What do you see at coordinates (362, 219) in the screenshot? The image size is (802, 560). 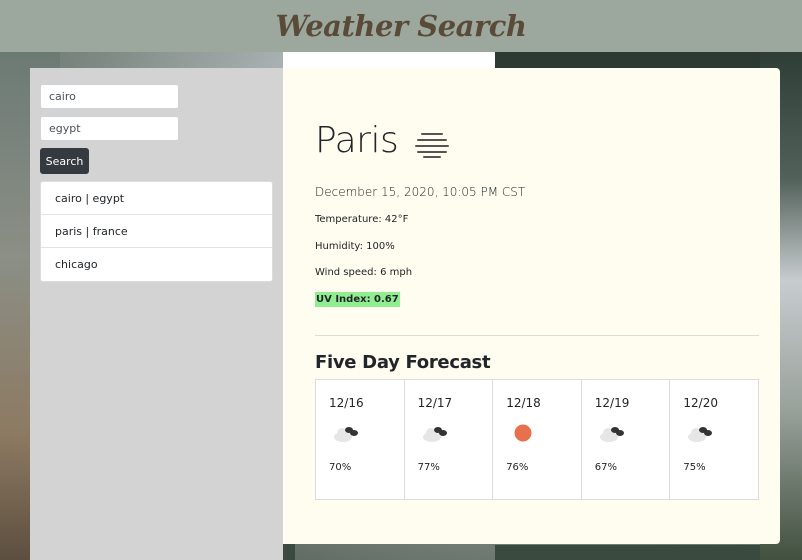 I see `temperature-text: Temperature: 42°F` at bounding box center [362, 219].